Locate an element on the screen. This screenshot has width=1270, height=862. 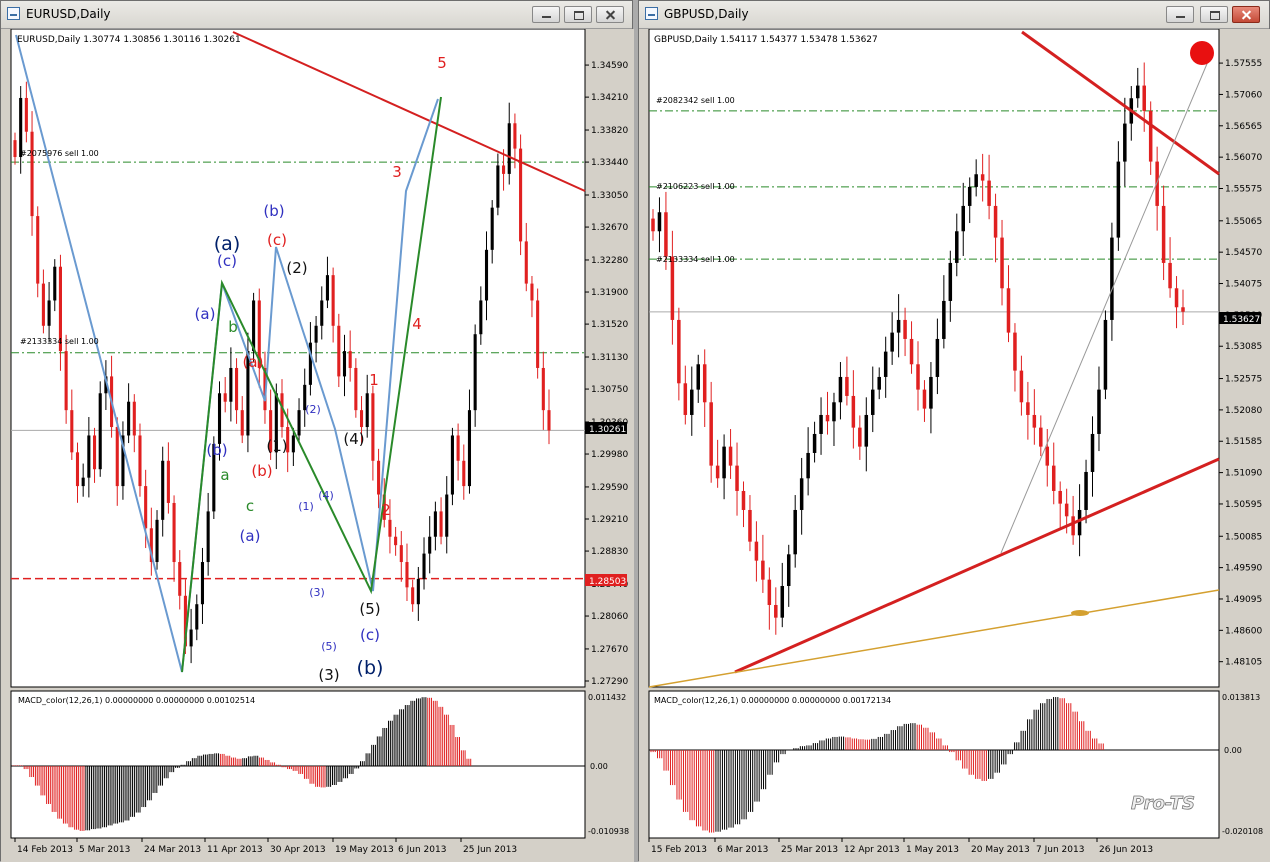
wave-label-b-red: (b) is located at coordinates (261, 471).